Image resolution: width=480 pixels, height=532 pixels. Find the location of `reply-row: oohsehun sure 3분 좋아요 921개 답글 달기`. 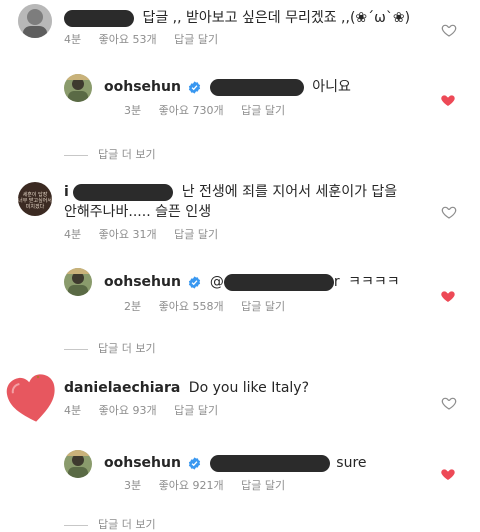

reply-row: oohsehun sure 3분 좋아요 921개 답글 달기 is located at coordinates (240, 476).